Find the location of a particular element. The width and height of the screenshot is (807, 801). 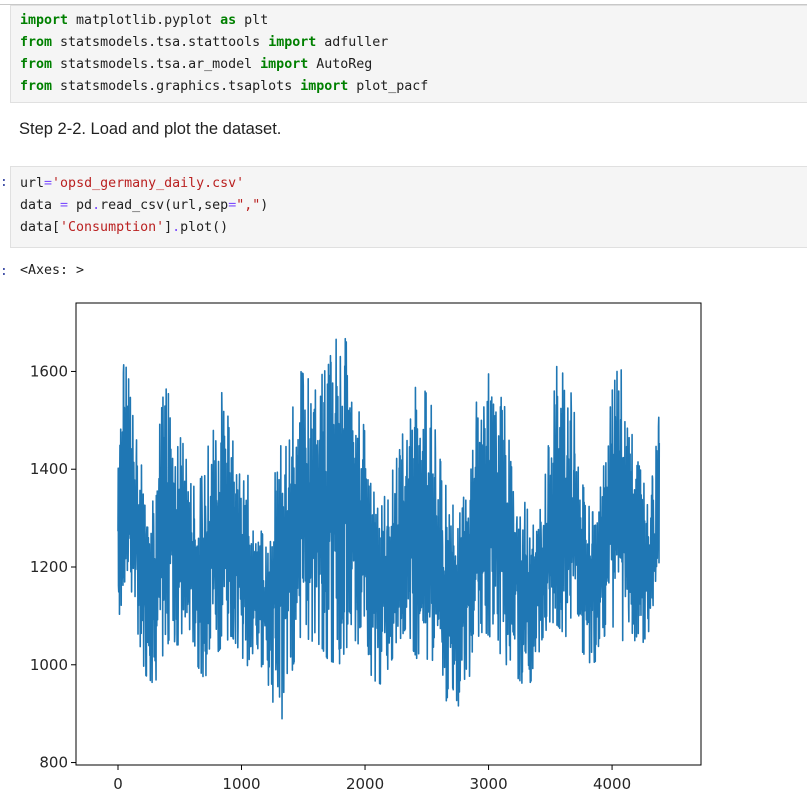

x-axis: 0 1000 2000 3000 4000 is located at coordinates (372, 779).